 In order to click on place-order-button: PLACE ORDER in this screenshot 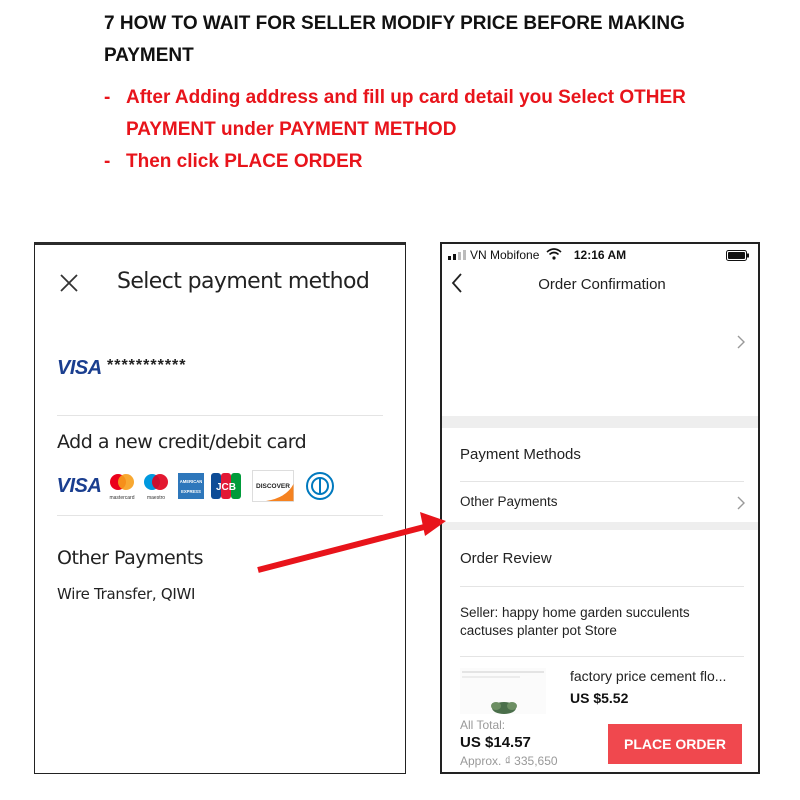, I will do `click(675, 744)`.